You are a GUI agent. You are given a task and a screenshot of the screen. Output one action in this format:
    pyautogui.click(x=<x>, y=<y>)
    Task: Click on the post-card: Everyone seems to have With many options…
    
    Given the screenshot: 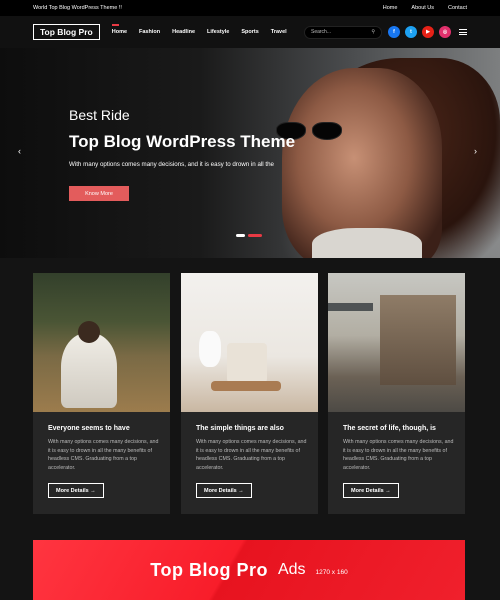 What is the action you would take?
    pyautogui.click(x=101, y=393)
    